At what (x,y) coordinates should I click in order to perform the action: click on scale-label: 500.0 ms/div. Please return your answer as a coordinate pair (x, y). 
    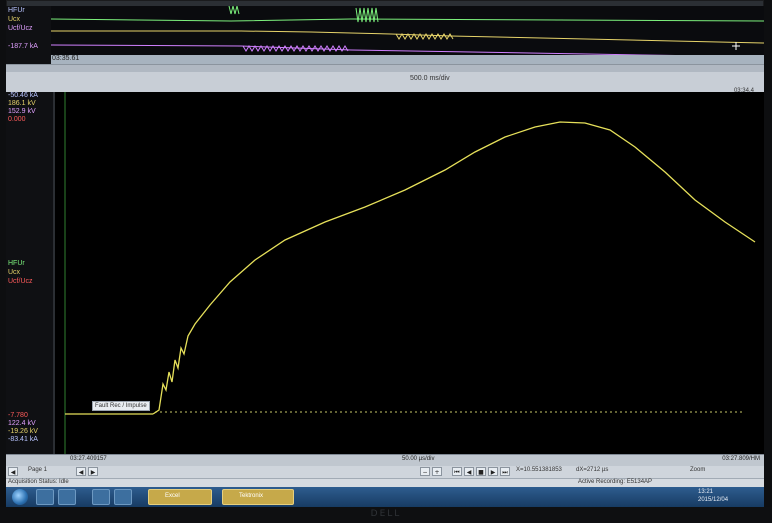
    Looking at the image, I should click on (430, 78).